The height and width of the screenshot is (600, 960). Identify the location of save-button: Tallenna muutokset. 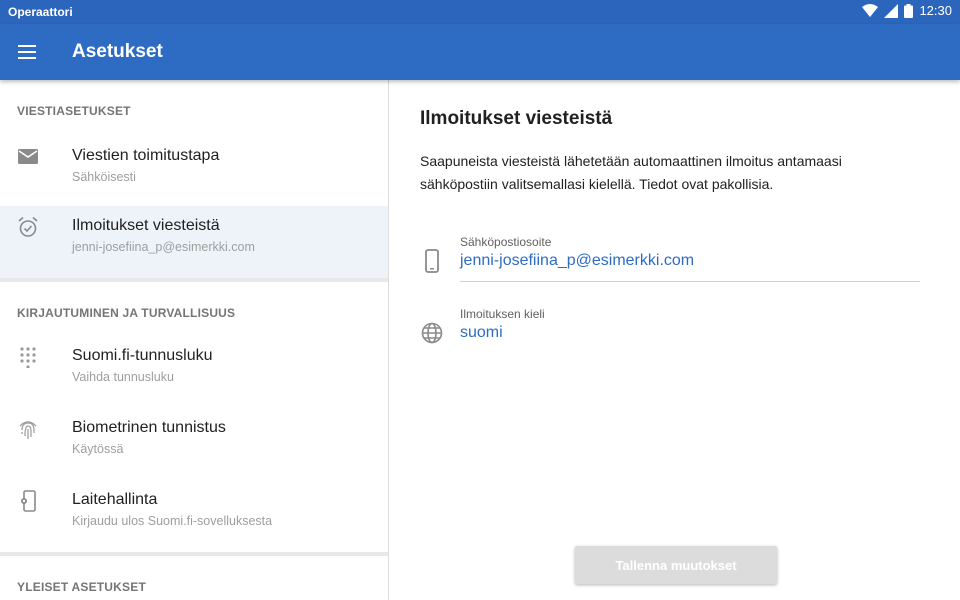
(676, 565).